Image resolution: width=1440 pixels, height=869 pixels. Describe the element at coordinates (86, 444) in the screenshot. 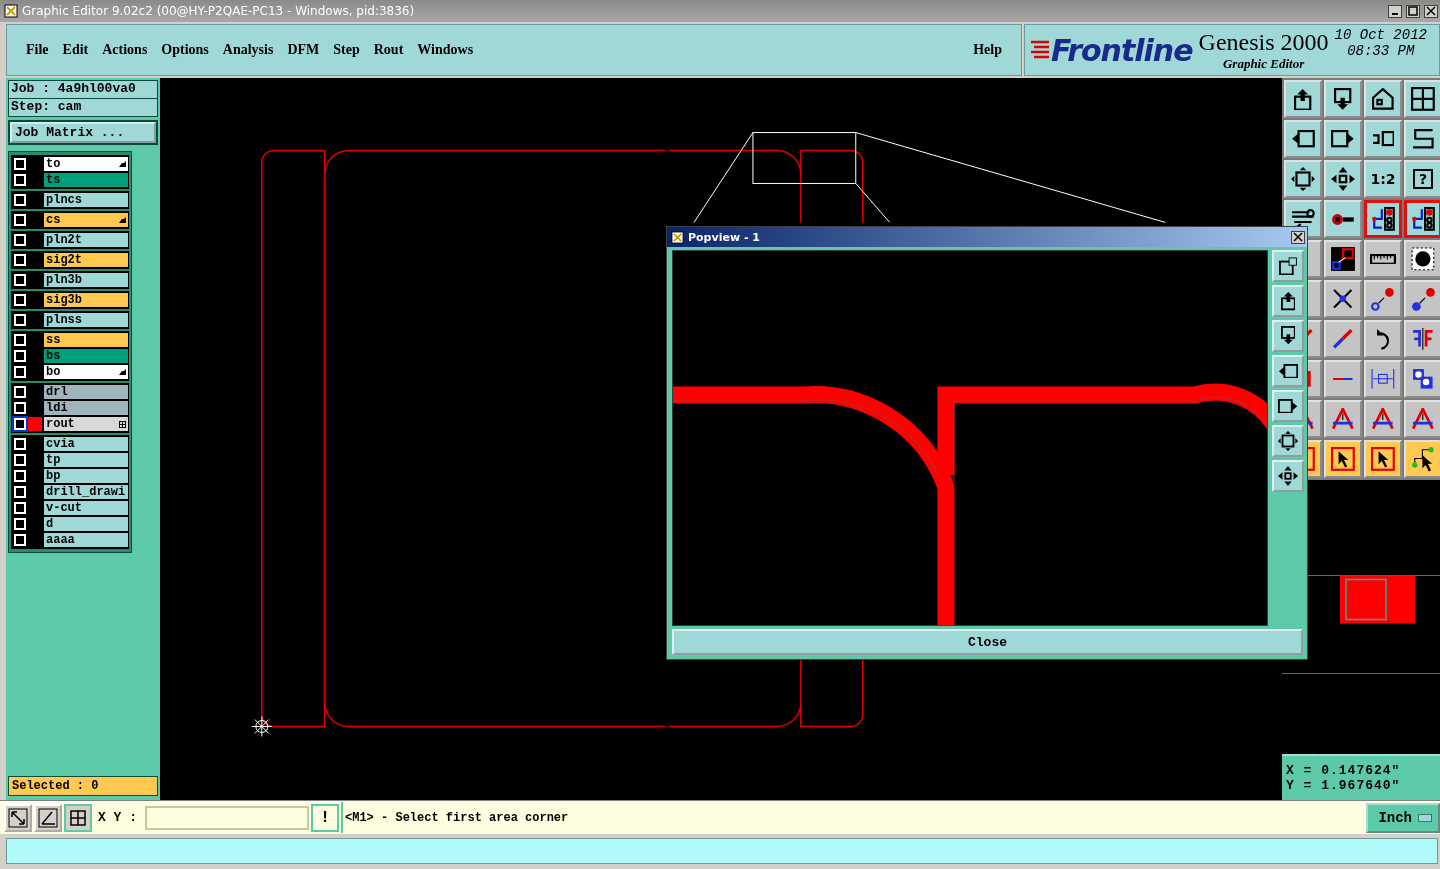

I see `layer-item: cvia` at that location.